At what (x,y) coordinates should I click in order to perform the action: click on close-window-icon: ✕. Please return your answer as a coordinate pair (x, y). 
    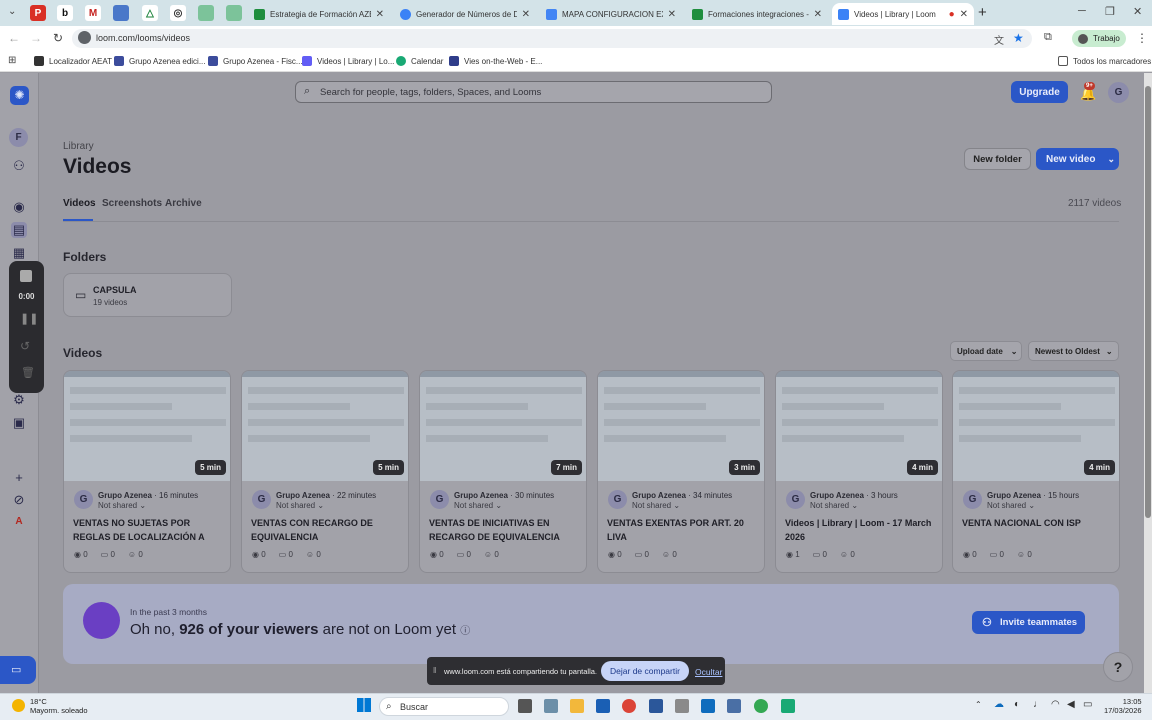
    Looking at the image, I should click on (1137, 11).